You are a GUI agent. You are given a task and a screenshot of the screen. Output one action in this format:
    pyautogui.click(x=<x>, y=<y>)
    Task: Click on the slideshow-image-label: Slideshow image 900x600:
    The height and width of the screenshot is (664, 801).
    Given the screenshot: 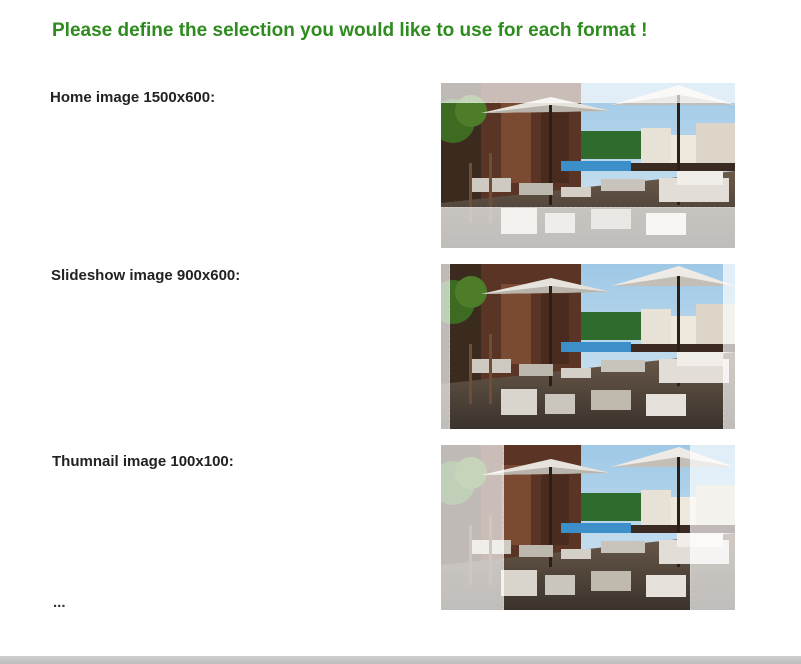 What is the action you would take?
    pyautogui.click(x=146, y=275)
    